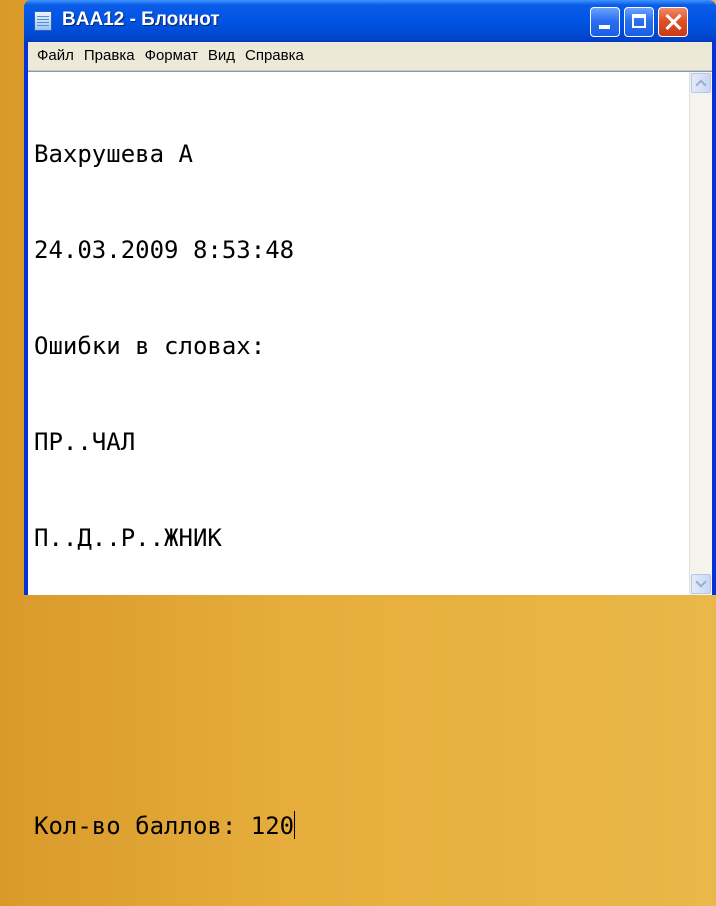 The width and height of the screenshot is (716, 906). Describe the element at coordinates (164, 826) in the screenshot. I see `score-text: Кол-во баллов: 120` at that location.